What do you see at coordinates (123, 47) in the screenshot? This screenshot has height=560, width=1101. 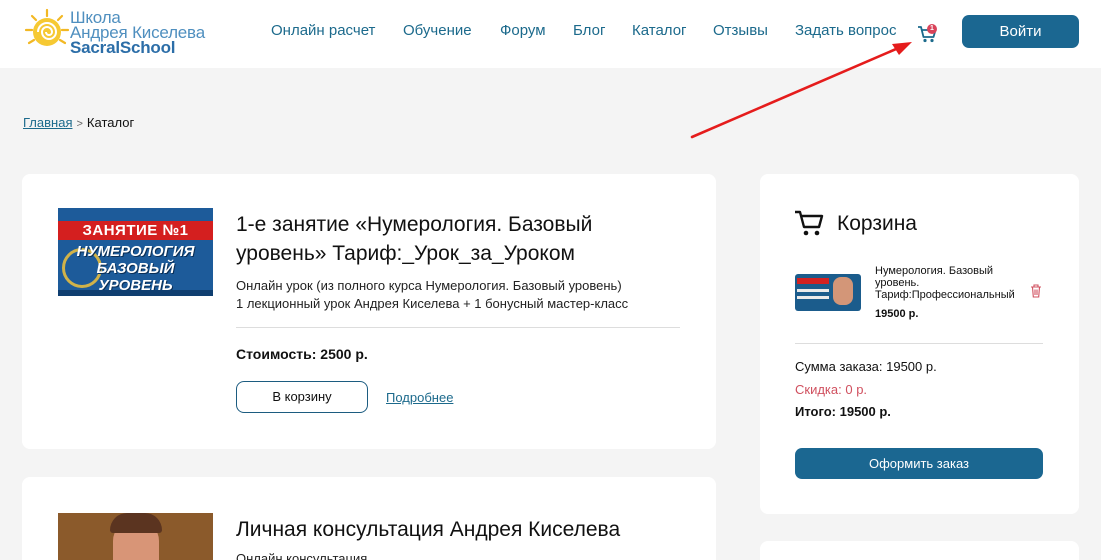 I see `logo-line-3: SacralSchool` at bounding box center [123, 47].